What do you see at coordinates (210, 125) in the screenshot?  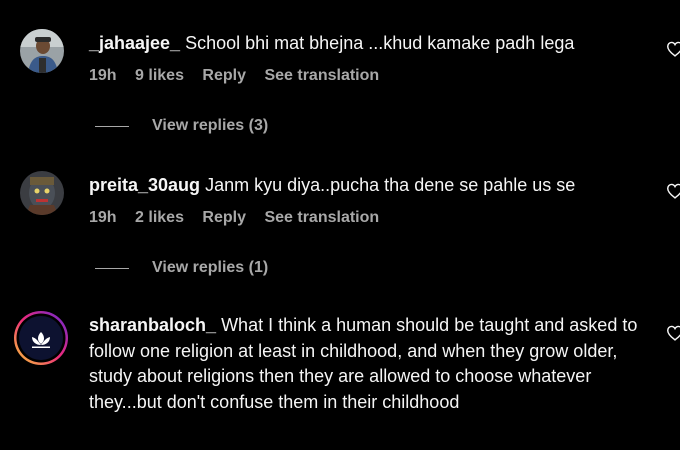 I see `view-replies-label: View replies (3)` at bounding box center [210, 125].